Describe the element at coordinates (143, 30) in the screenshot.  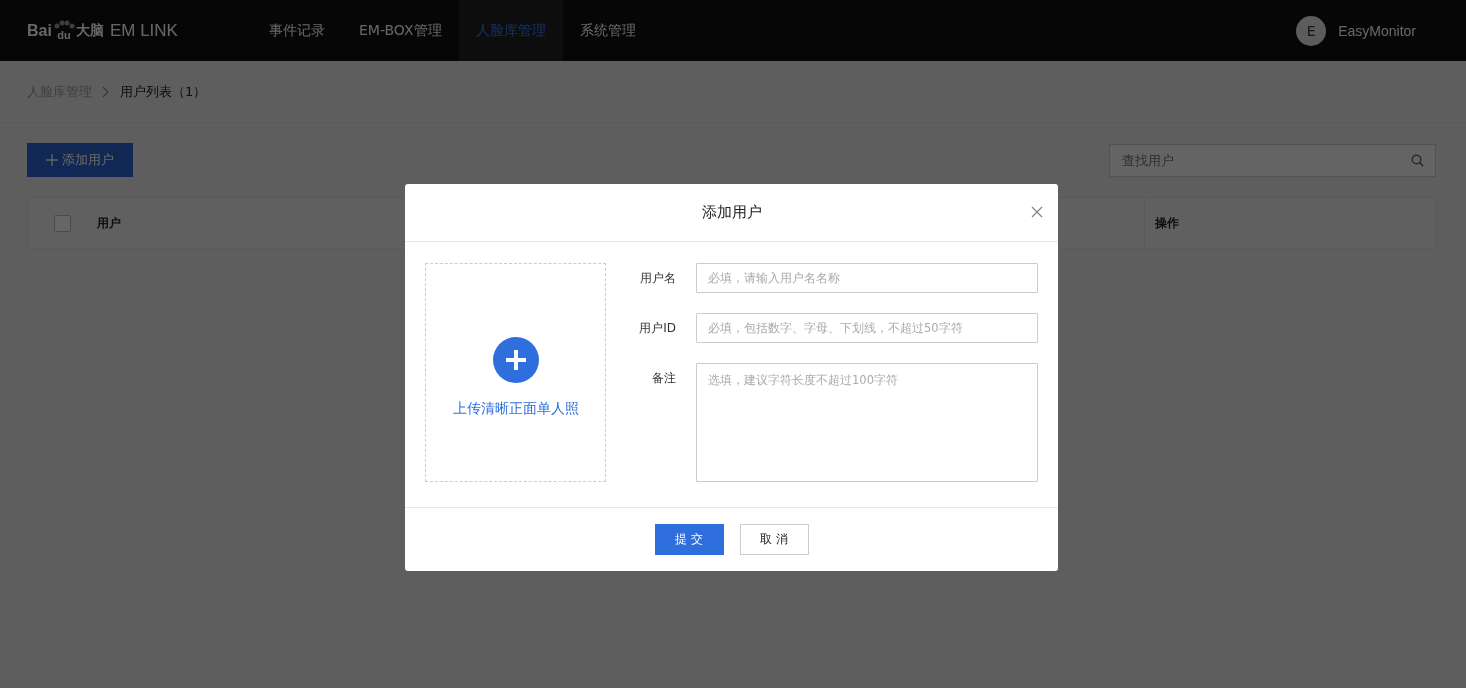
I see `product-name: EM LINK` at that location.